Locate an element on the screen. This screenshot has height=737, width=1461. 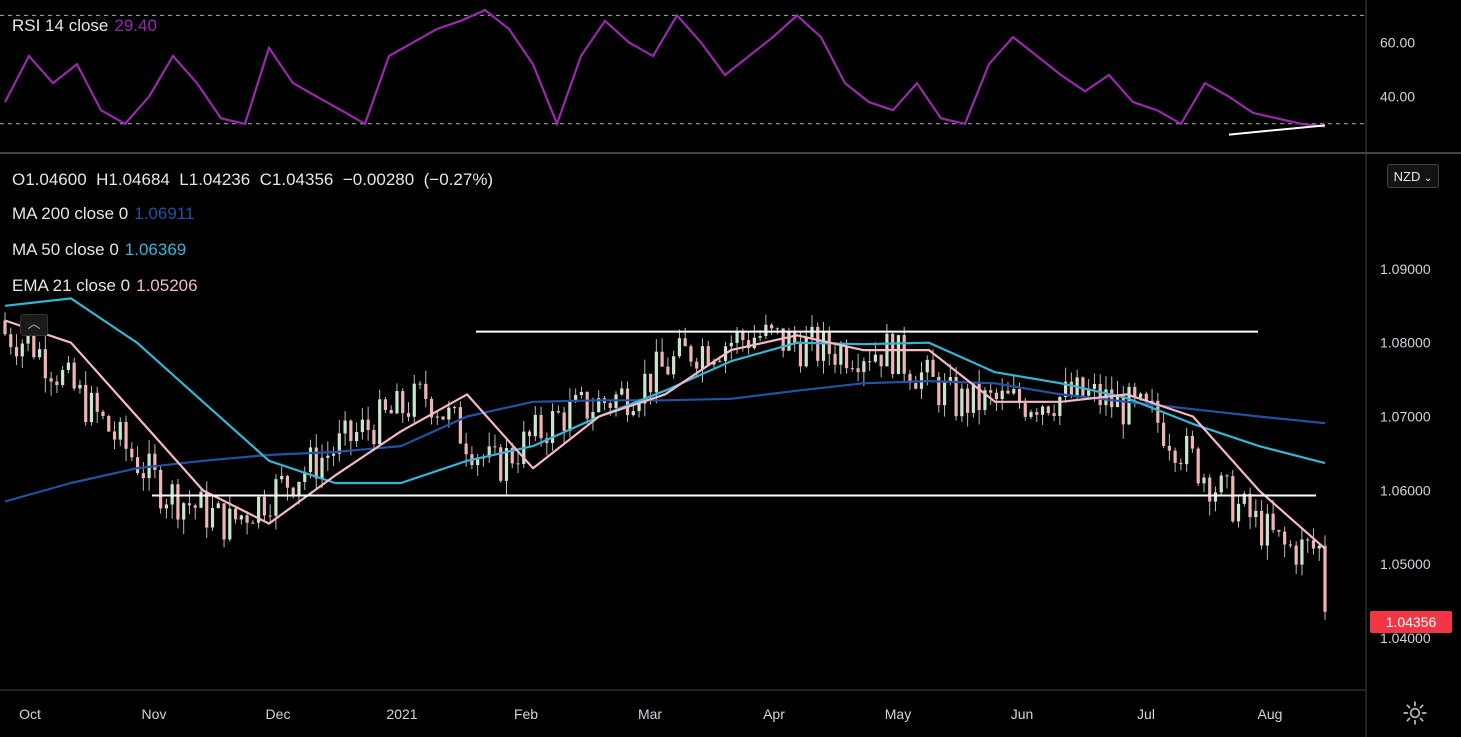
time-tick-label: 2021 is located at coordinates (401, 714).